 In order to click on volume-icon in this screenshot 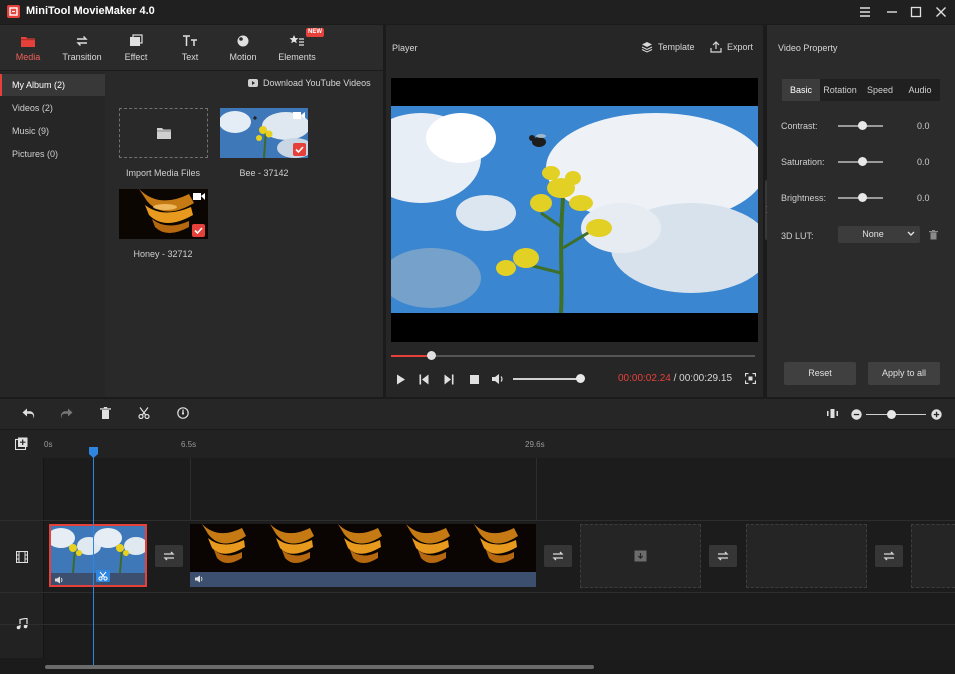, I will do `click(498, 379)`.